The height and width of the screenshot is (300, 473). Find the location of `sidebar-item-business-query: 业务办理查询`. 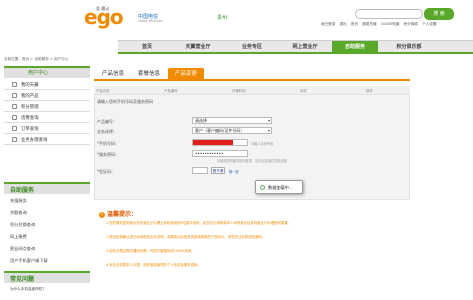

sidebar-item-business-query: 业务办理查询 is located at coordinates (47, 140).